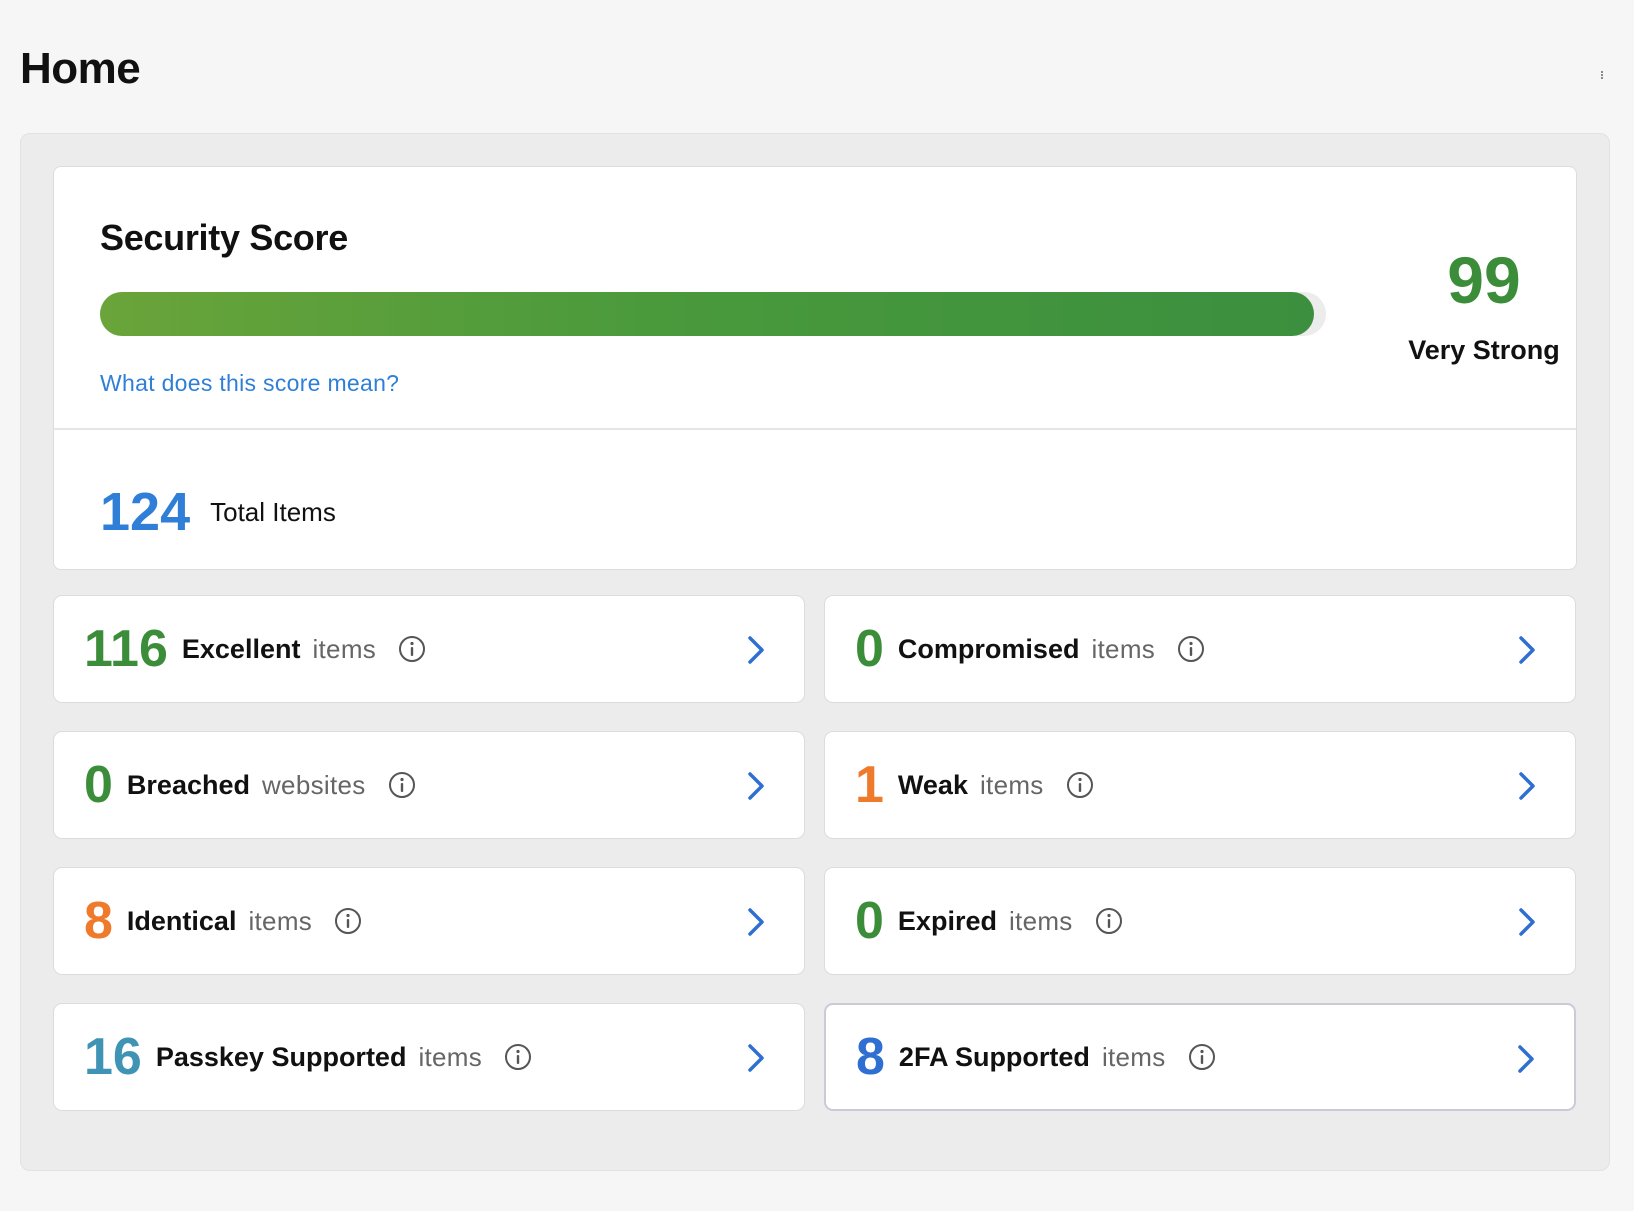 This screenshot has width=1634, height=1211. Describe the element at coordinates (281, 1056) in the screenshot. I see `stat-name: Passkey Supported` at that location.